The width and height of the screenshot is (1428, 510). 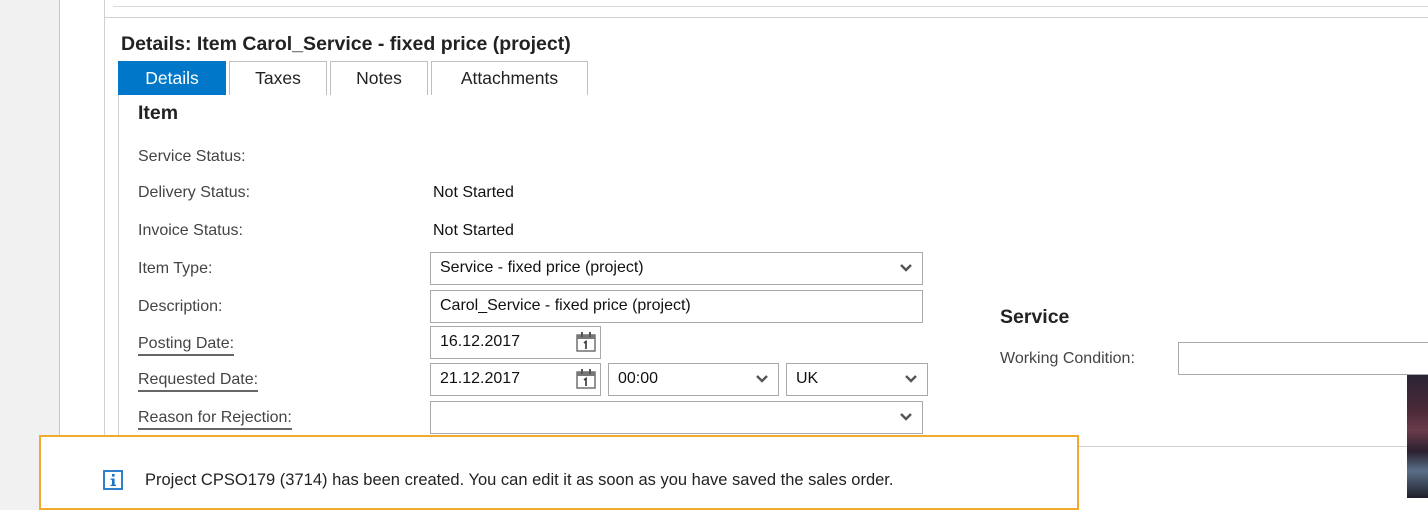 I want to click on description-label: Description:, so click(x=180, y=306).